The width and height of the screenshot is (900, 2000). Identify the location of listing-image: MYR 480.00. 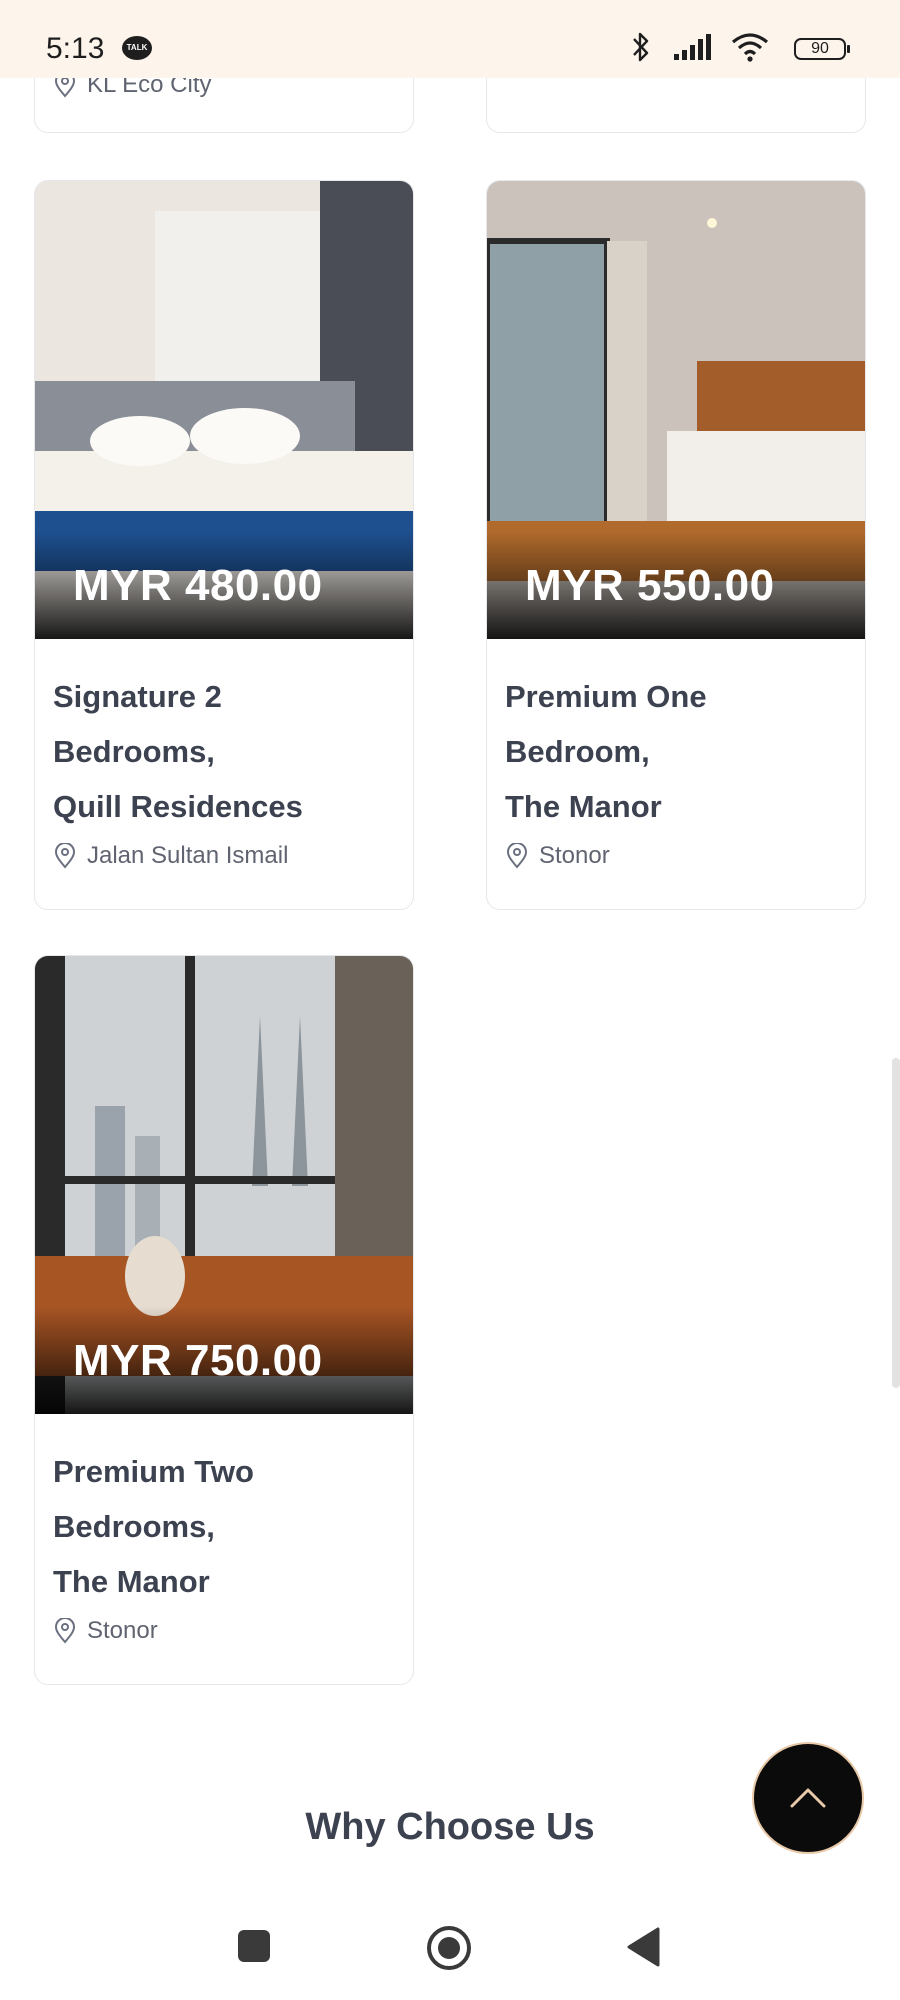
(224, 410).